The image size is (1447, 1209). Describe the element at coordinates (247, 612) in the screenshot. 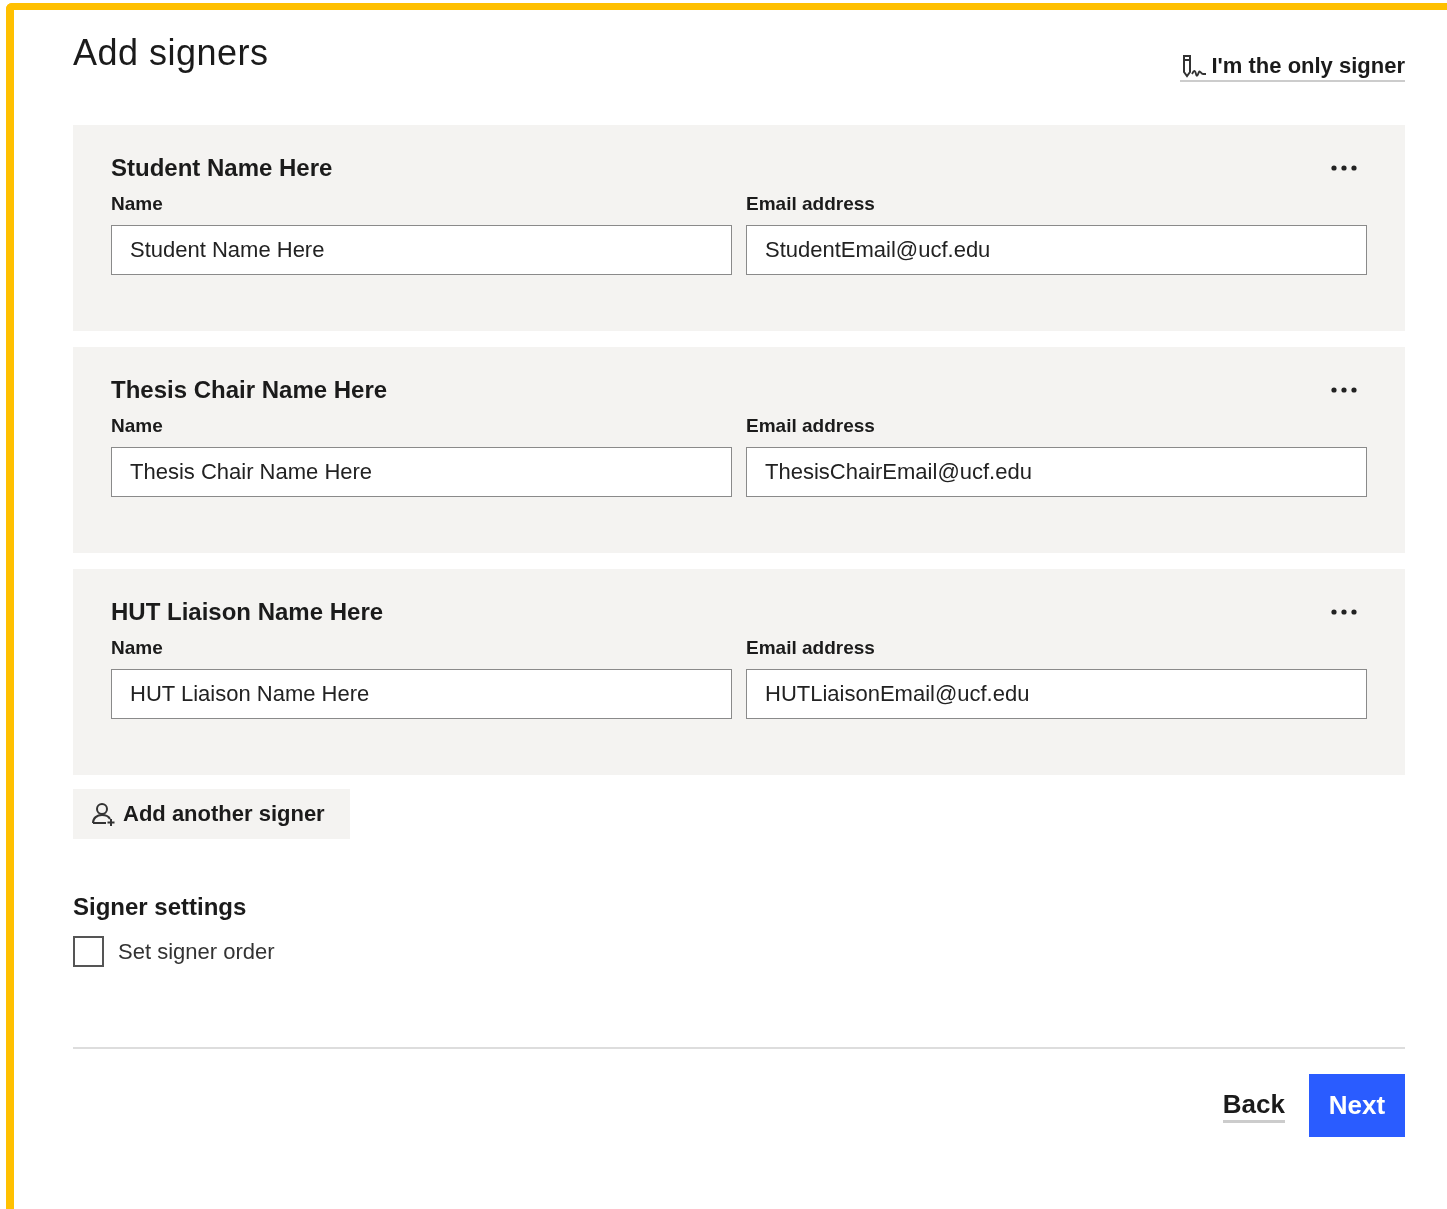

I see `signer-heading: HUT Liaison Name Here` at that location.